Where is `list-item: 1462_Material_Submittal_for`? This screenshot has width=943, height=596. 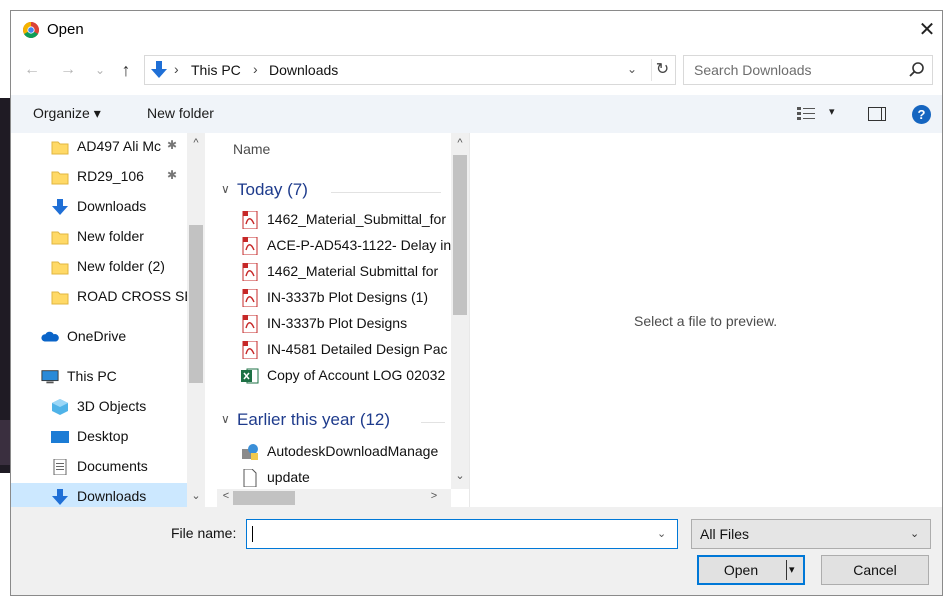
list-item: 1462_Material_Submittal_for is located at coordinates (352, 220).